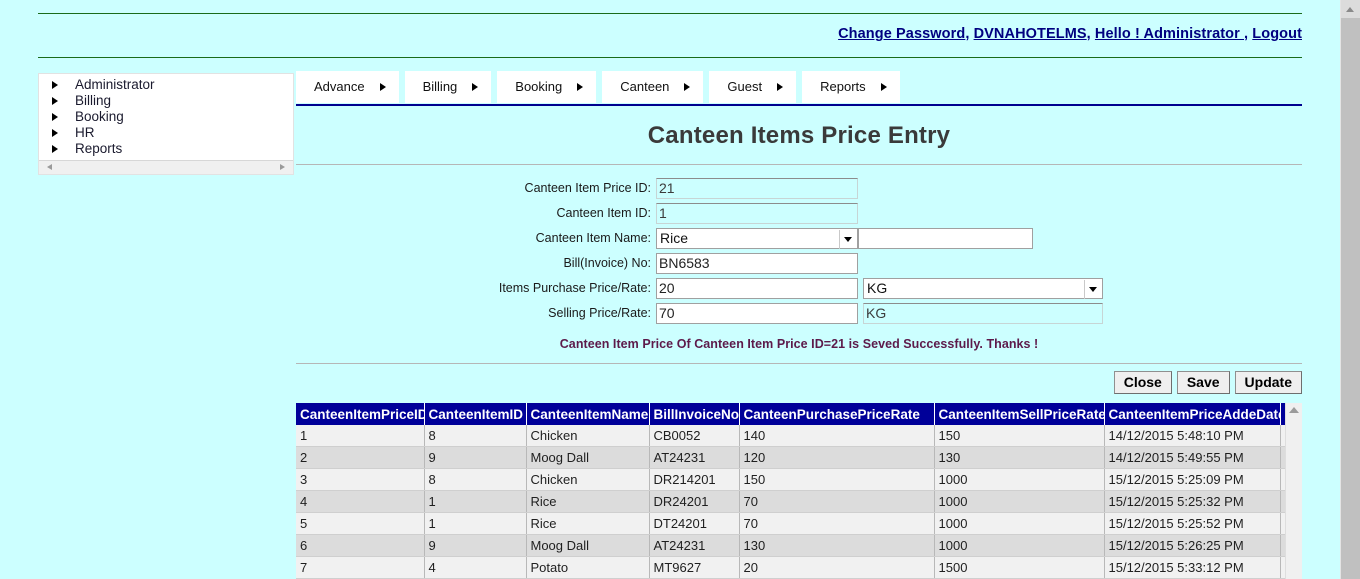 The image size is (1360, 579). Describe the element at coordinates (694, 414) in the screenshot. I see `grid-column-header: BillInvoiceNo` at that location.